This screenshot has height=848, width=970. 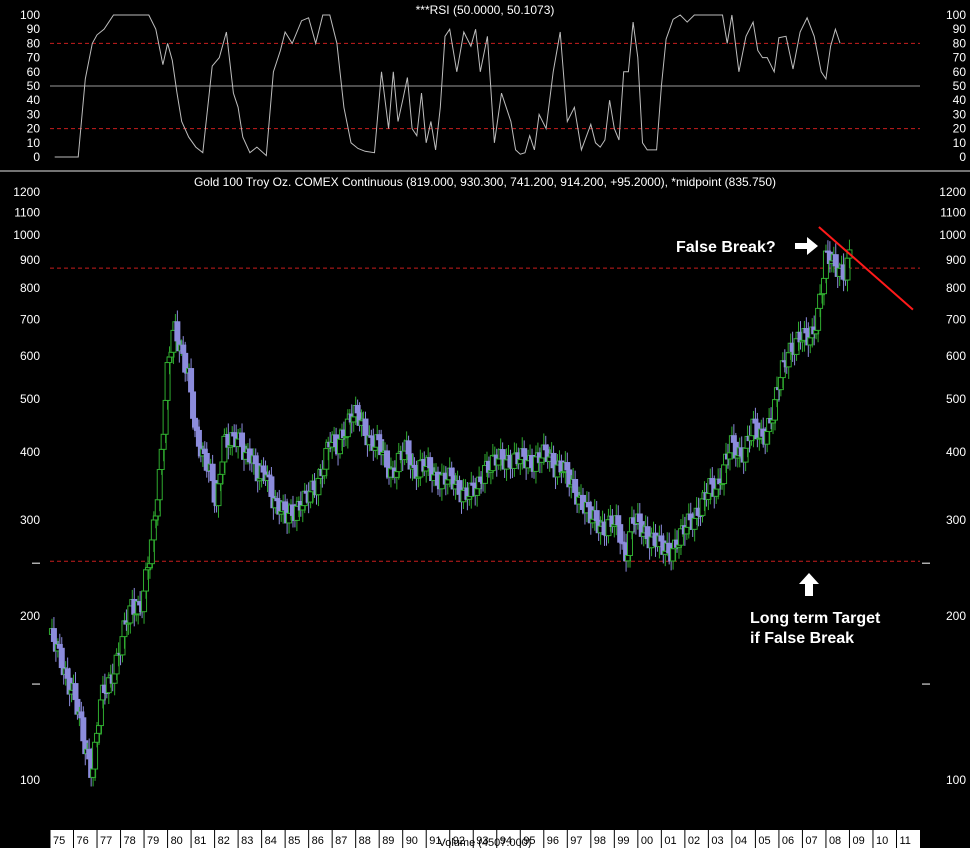 I want to click on x-axis-tick-label: 84, so click(x=271, y=841).